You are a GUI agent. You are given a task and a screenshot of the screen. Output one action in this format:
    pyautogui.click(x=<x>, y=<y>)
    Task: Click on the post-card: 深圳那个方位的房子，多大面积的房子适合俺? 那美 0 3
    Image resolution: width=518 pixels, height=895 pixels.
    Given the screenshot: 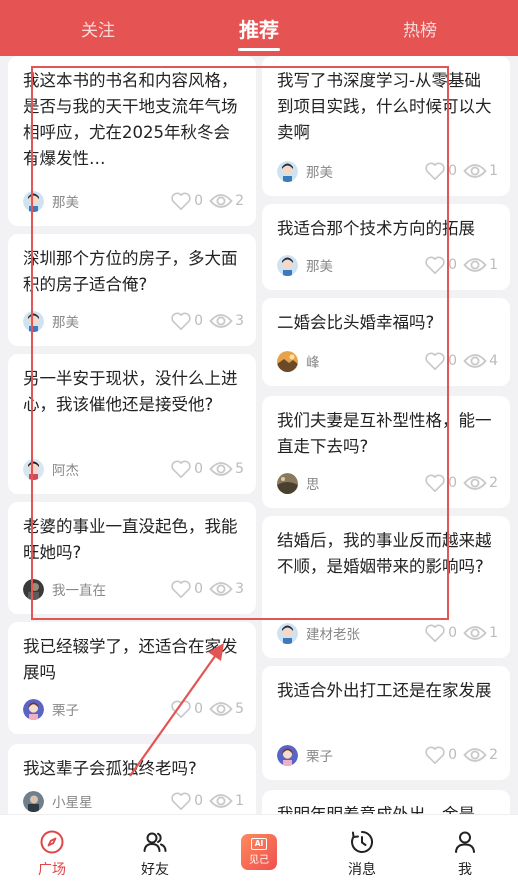 What is the action you would take?
    pyautogui.click(x=132, y=290)
    